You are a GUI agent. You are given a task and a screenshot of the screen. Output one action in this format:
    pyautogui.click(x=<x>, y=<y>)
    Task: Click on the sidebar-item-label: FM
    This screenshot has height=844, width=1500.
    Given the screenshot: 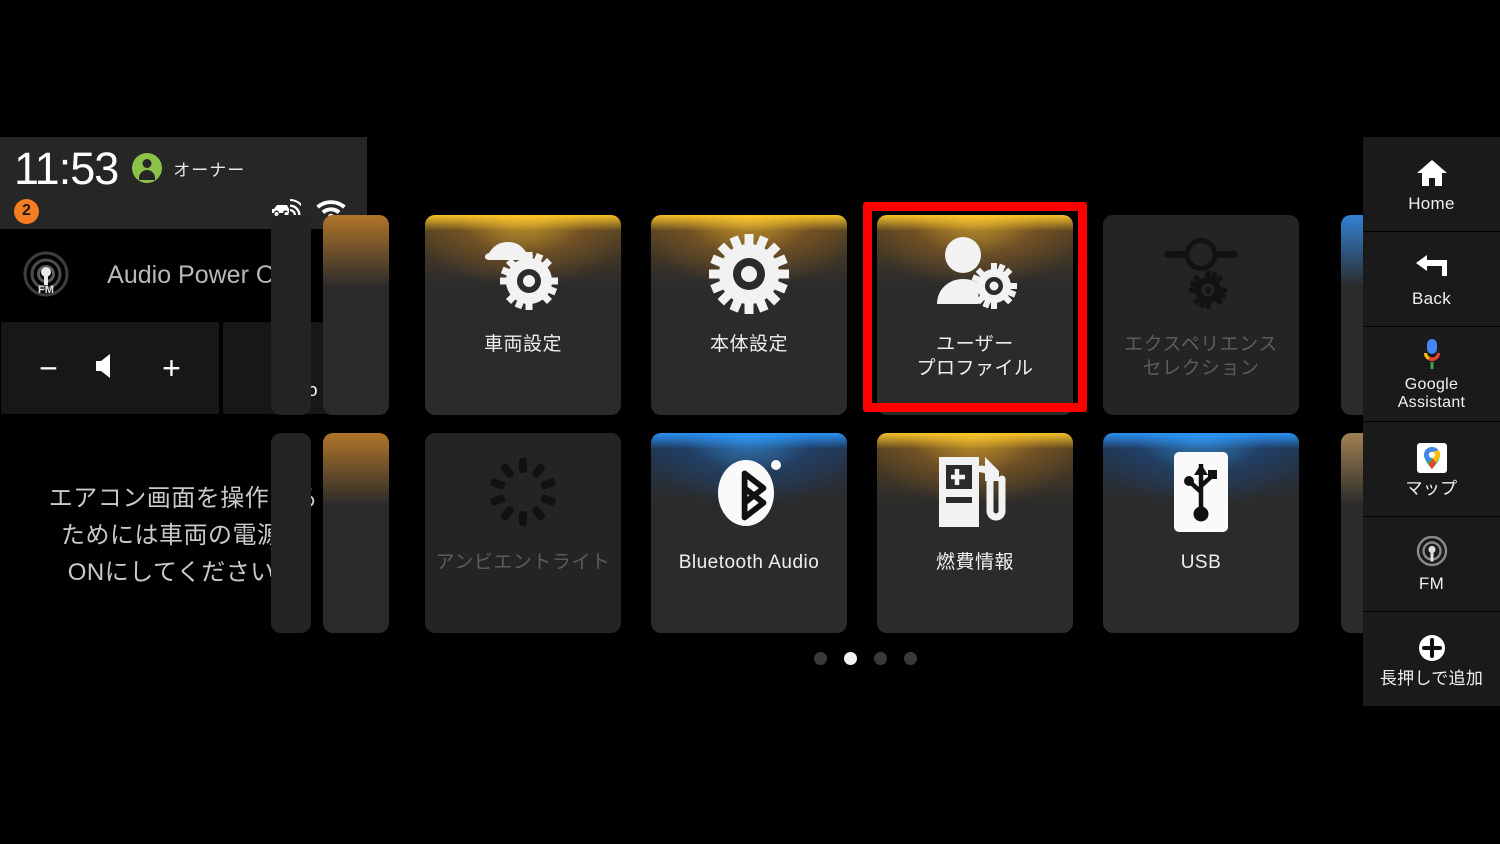 What is the action you would take?
    pyautogui.click(x=1431, y=583)
    